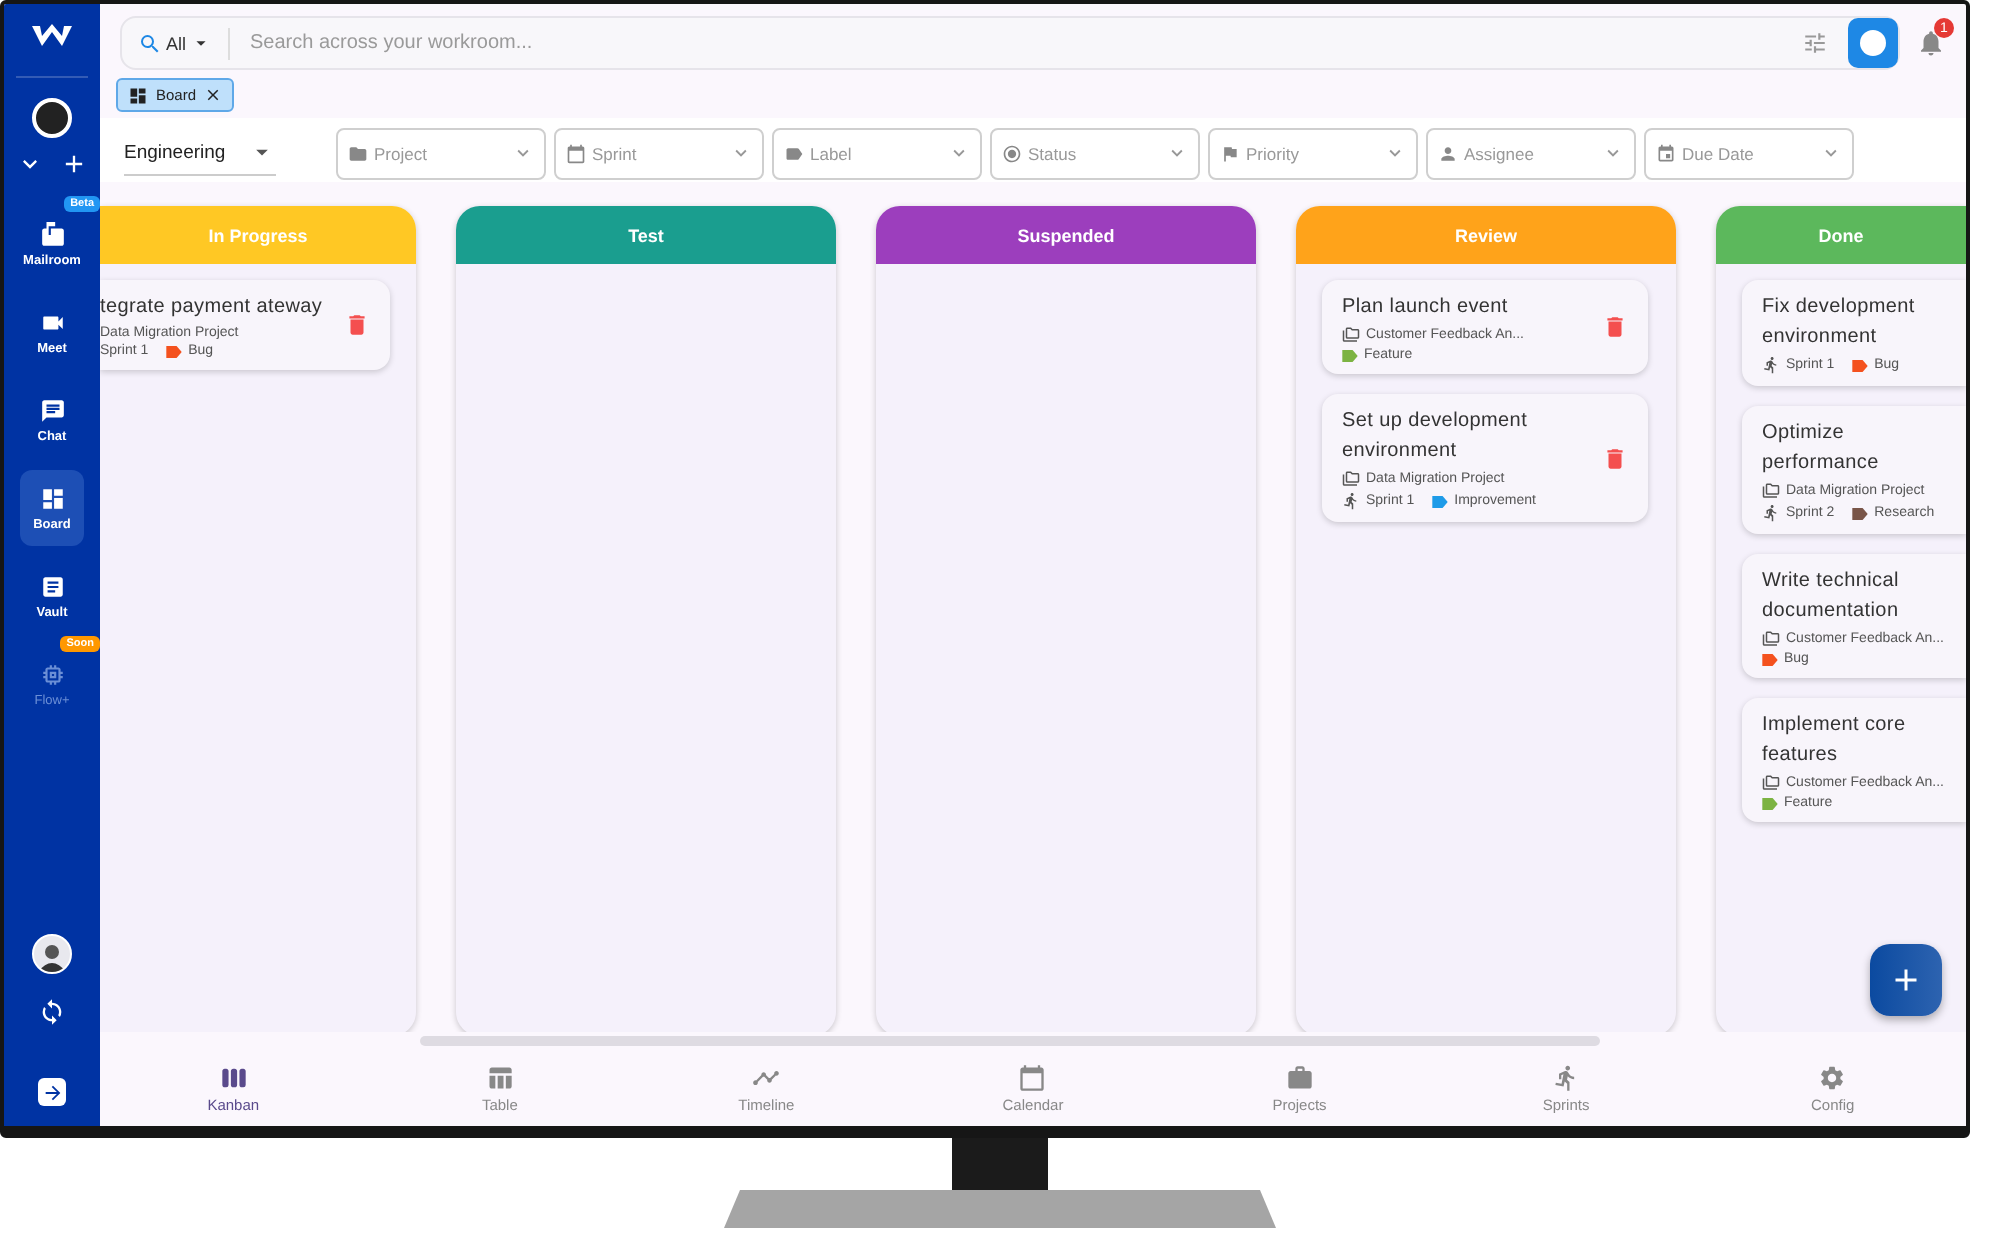  Describe the element at coordinates (52, 118) in the screenshot. I see `workspace-avatar` at that location.